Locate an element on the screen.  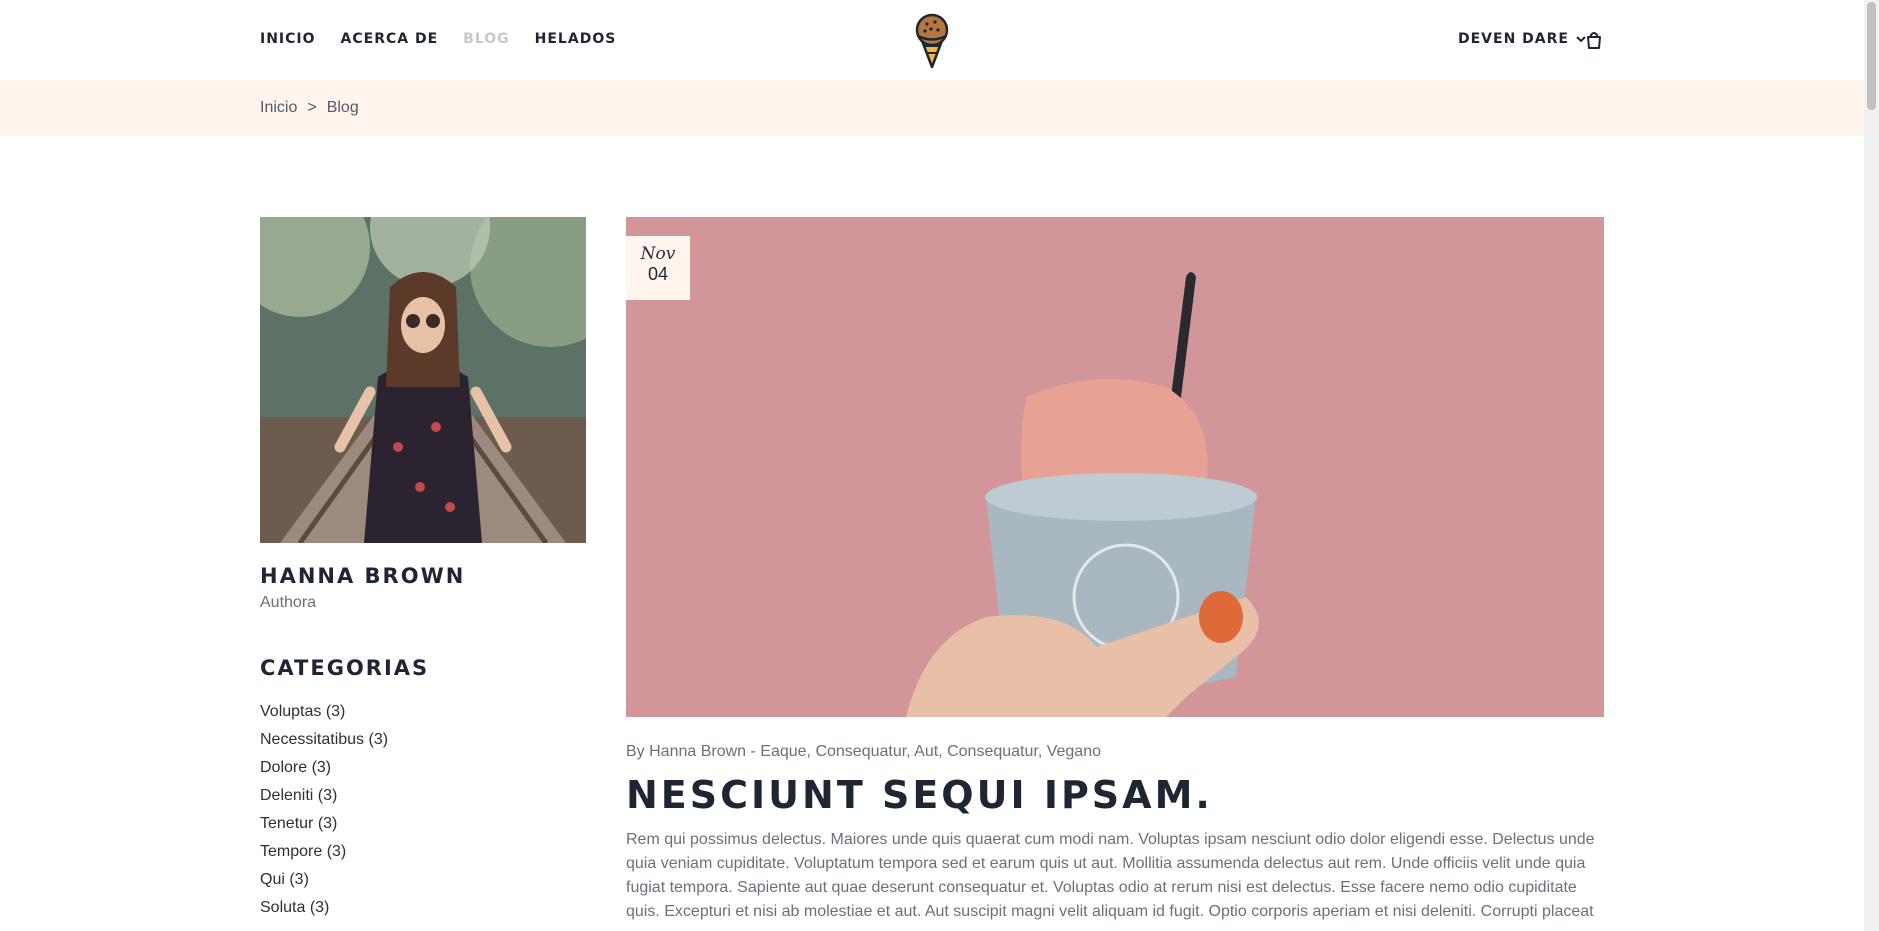
breadcrumb: Inicio > Blog is located at coordinates (309, 108).